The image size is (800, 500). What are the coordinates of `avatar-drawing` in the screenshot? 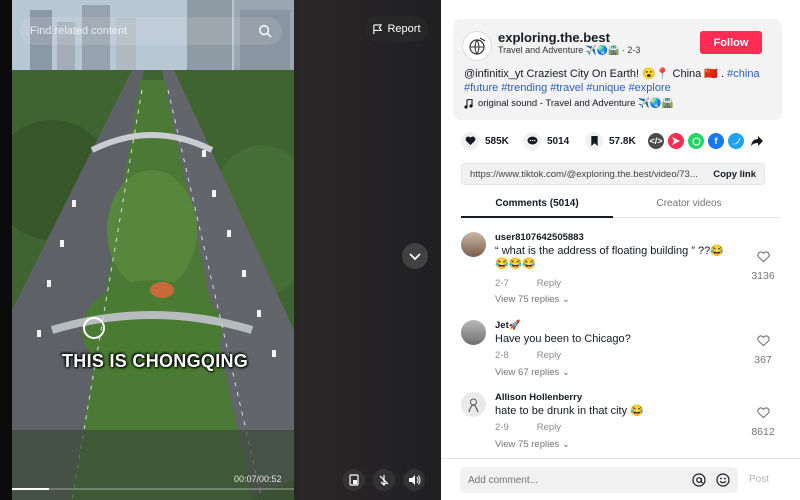 It's located at (473, 405).